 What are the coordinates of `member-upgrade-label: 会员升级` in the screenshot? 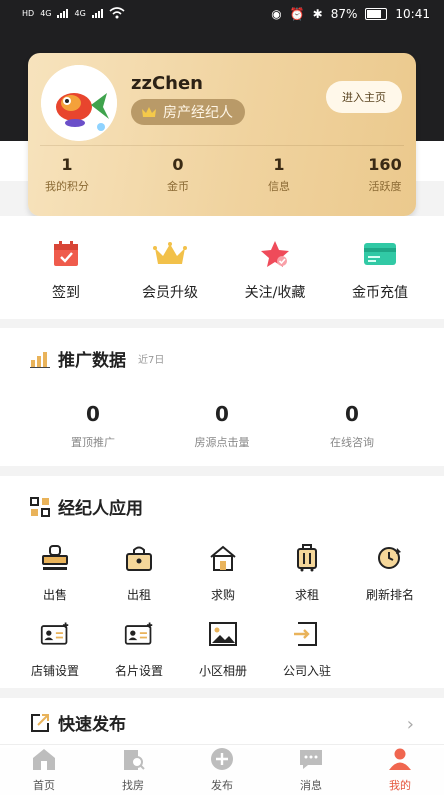 It's located at (170, 293).